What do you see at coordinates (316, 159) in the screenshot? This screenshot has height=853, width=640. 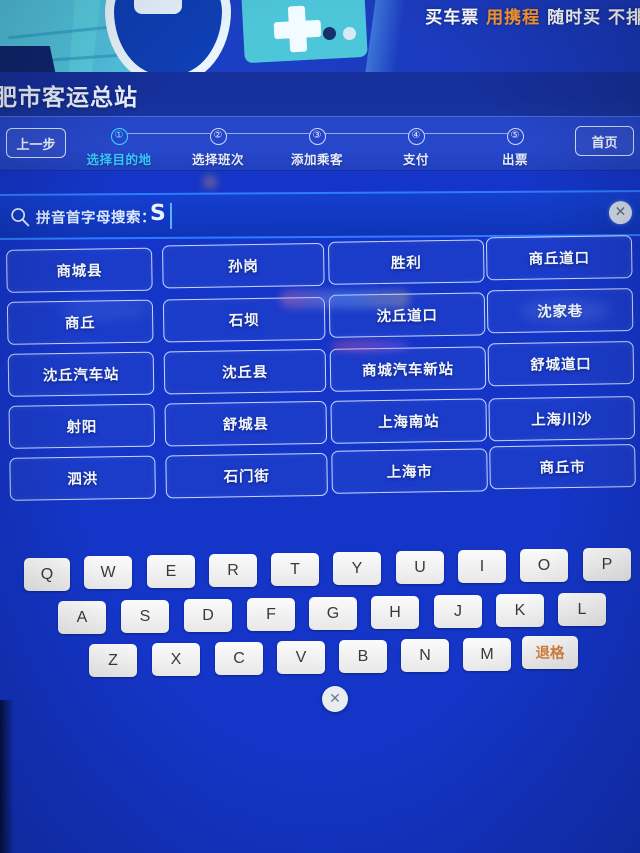 I see `step-label-3: 添加乘客` at bounding box center [316, 159].